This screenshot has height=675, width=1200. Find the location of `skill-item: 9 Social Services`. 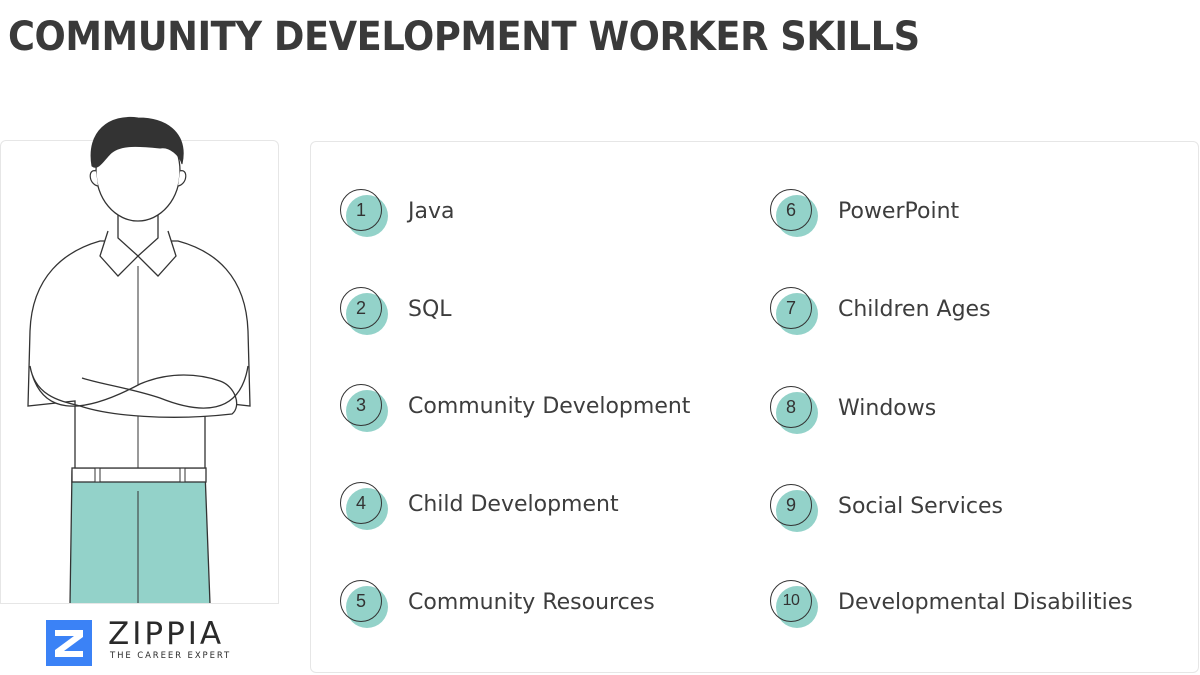

skill-item: 9 Social Services is located at coordinates (979, 508).